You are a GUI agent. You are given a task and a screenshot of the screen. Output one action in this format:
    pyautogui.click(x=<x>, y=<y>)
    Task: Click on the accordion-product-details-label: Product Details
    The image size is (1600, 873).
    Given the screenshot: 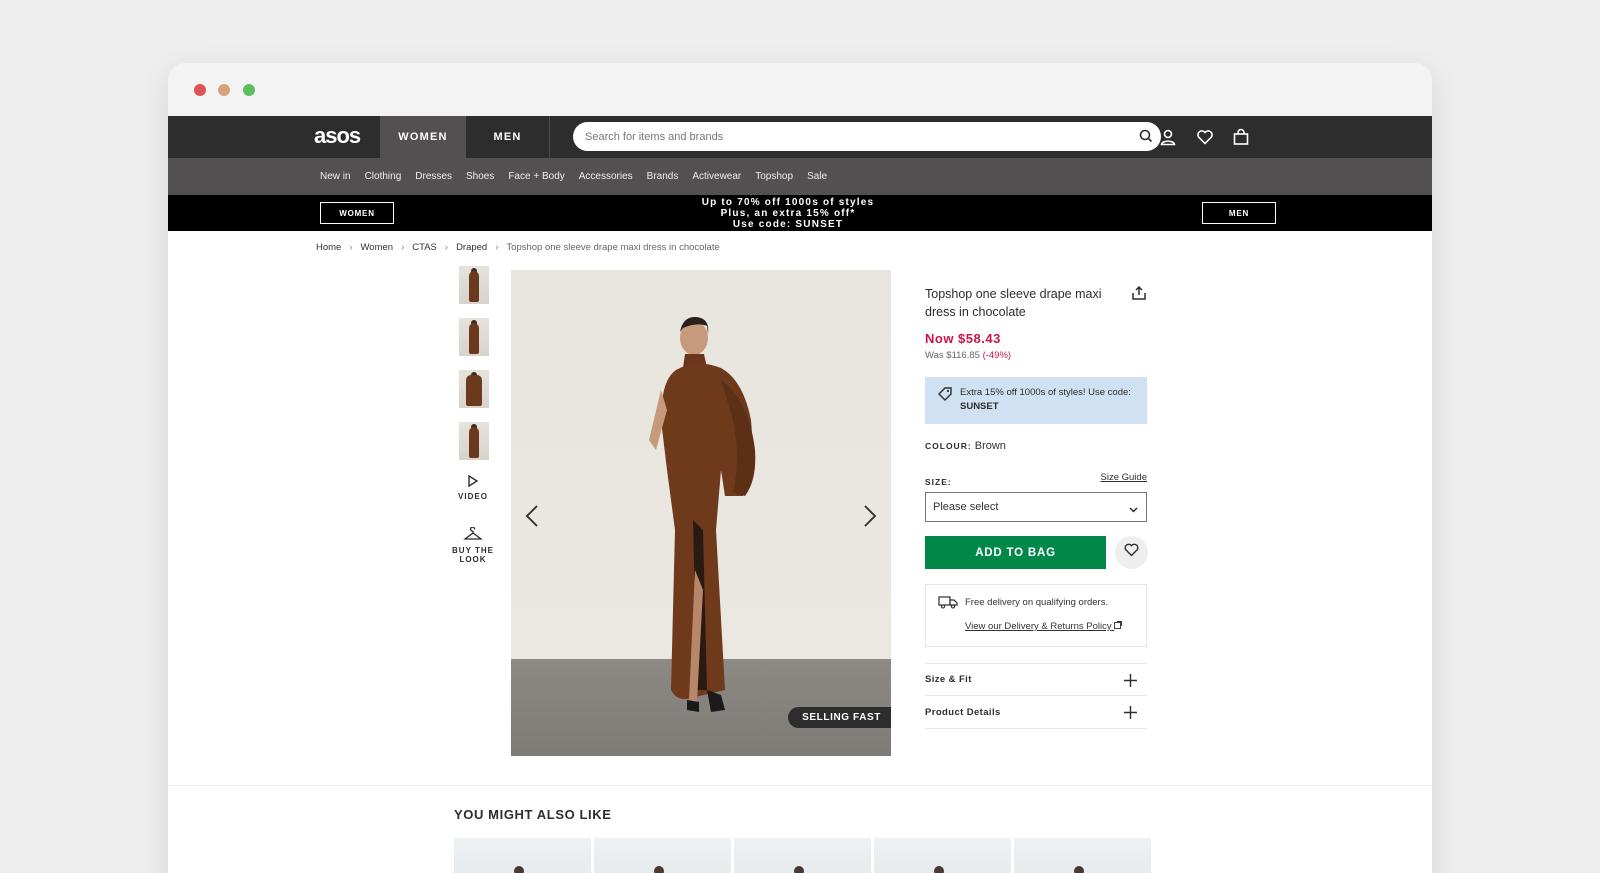 What is the action you would take?
    pyautogui.click(x=963, y=712)
    